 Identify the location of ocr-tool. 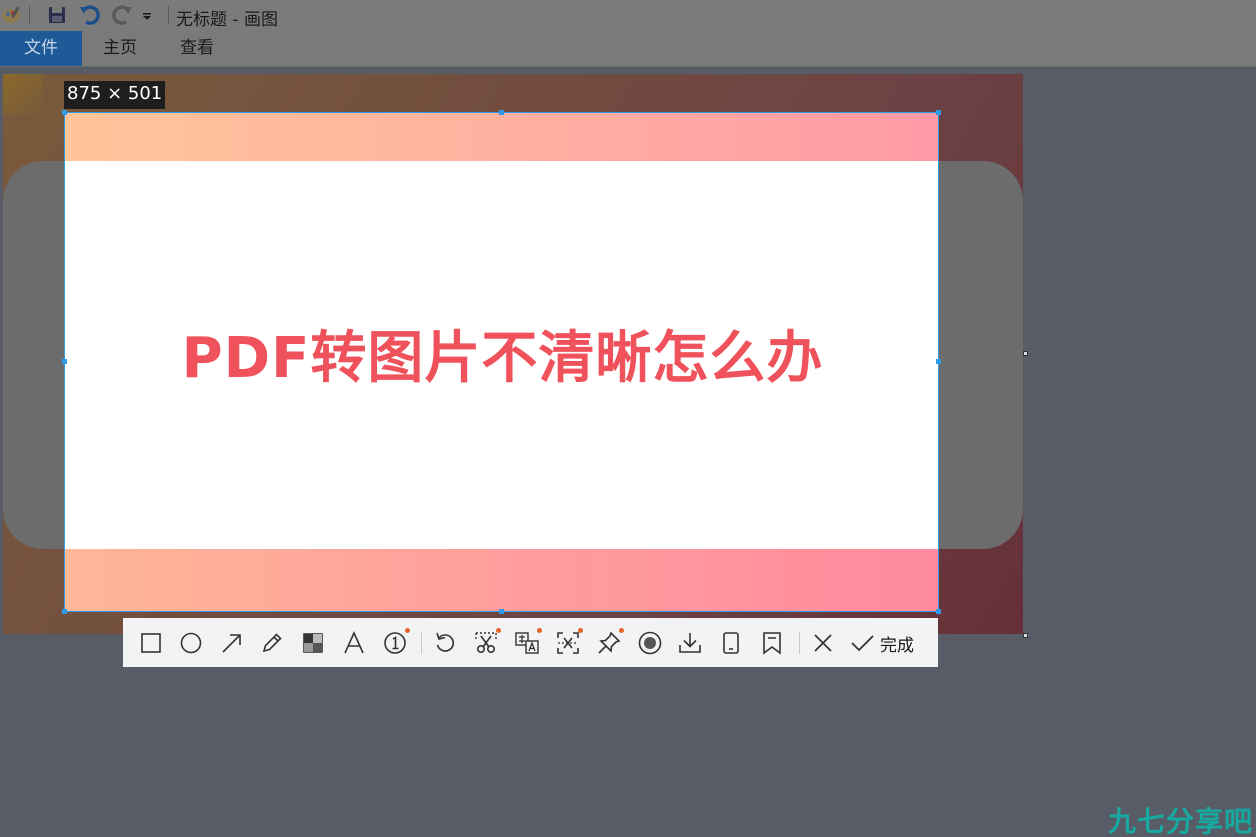
(568, 643).